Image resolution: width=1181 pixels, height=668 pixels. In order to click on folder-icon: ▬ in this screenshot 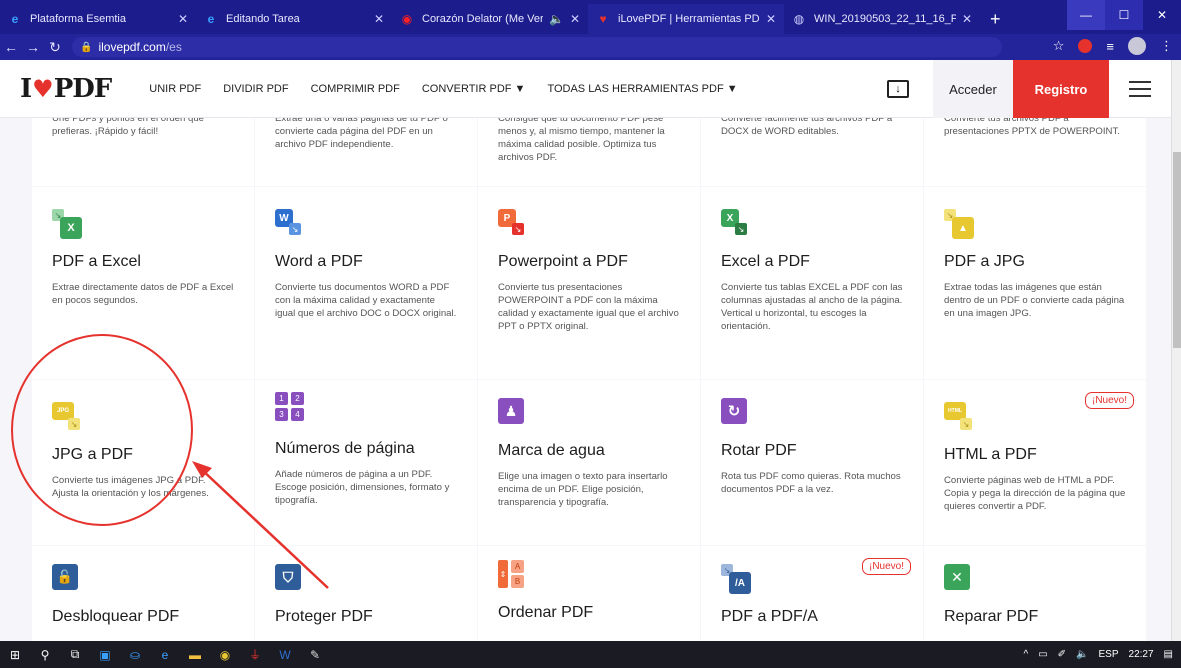, I will do `click(195, 655)`.